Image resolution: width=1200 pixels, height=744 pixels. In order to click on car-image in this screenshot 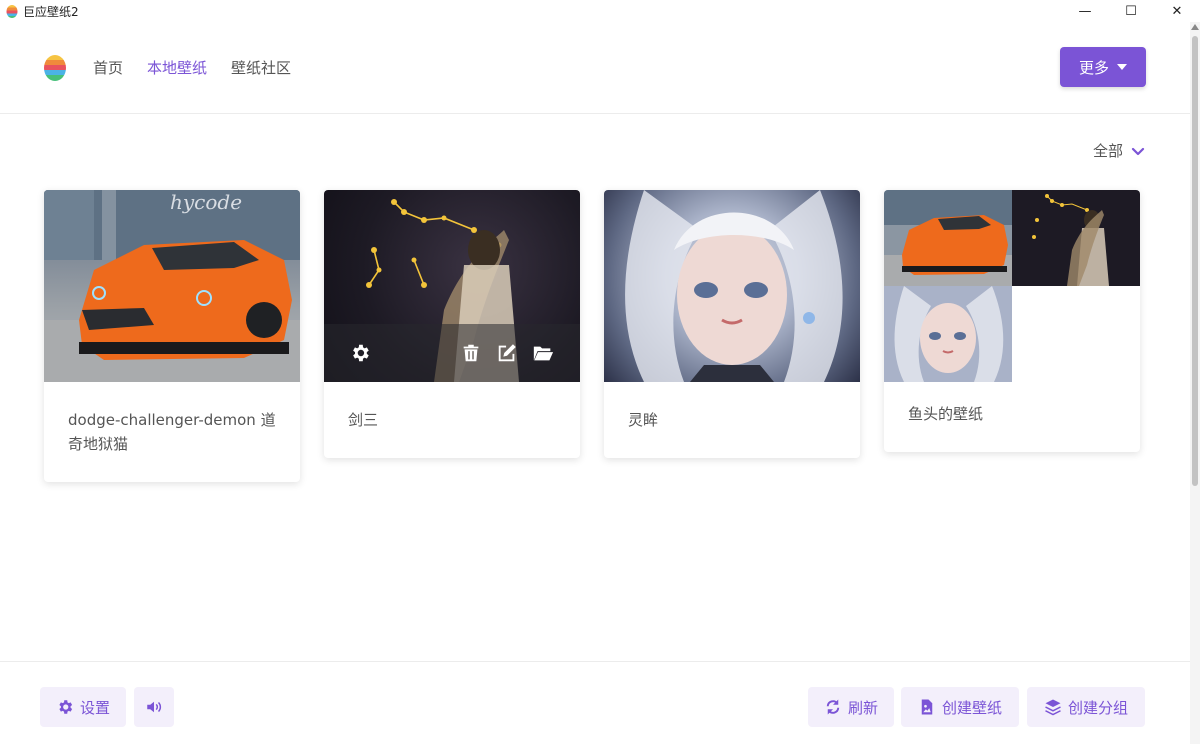, I will do `click(172, 286)`.